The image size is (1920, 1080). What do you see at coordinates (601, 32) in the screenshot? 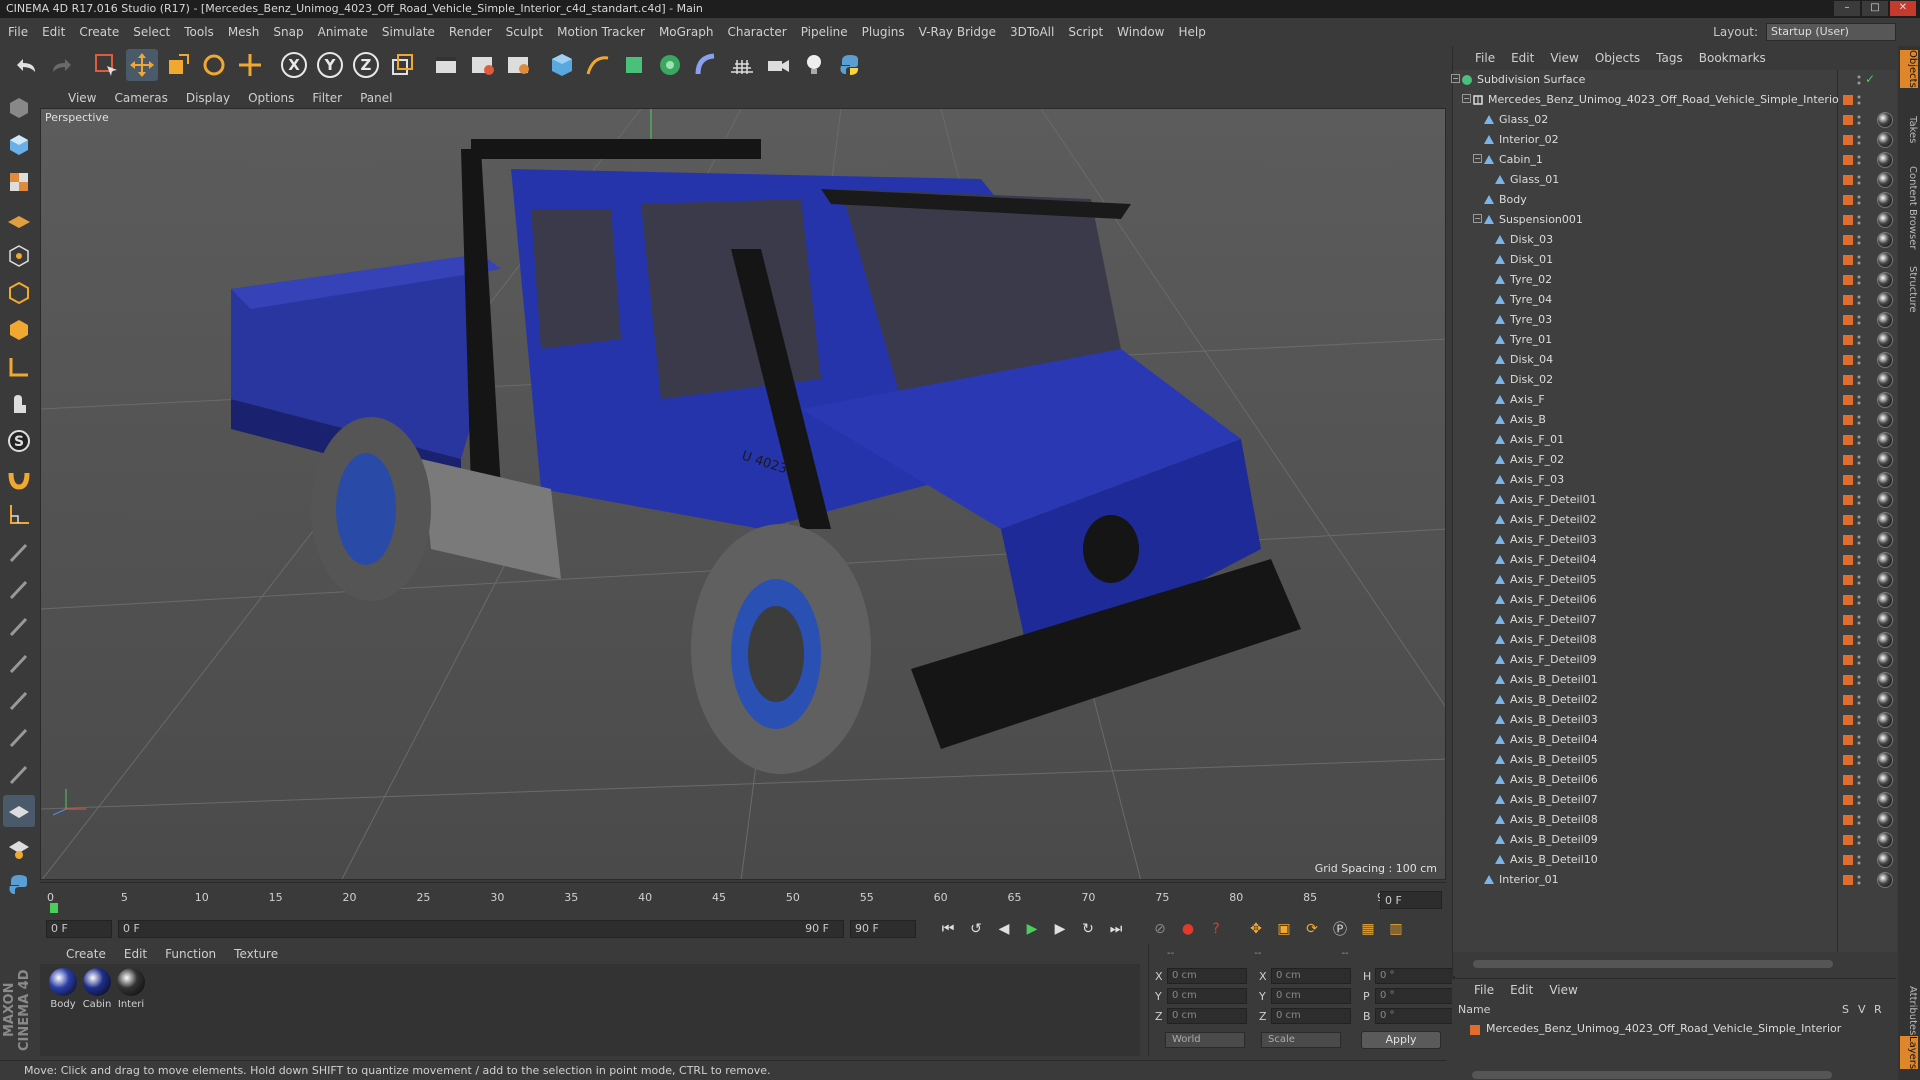
I see `menu-motion-tracker: Motion Tracker` at bounding box center [601, 32].